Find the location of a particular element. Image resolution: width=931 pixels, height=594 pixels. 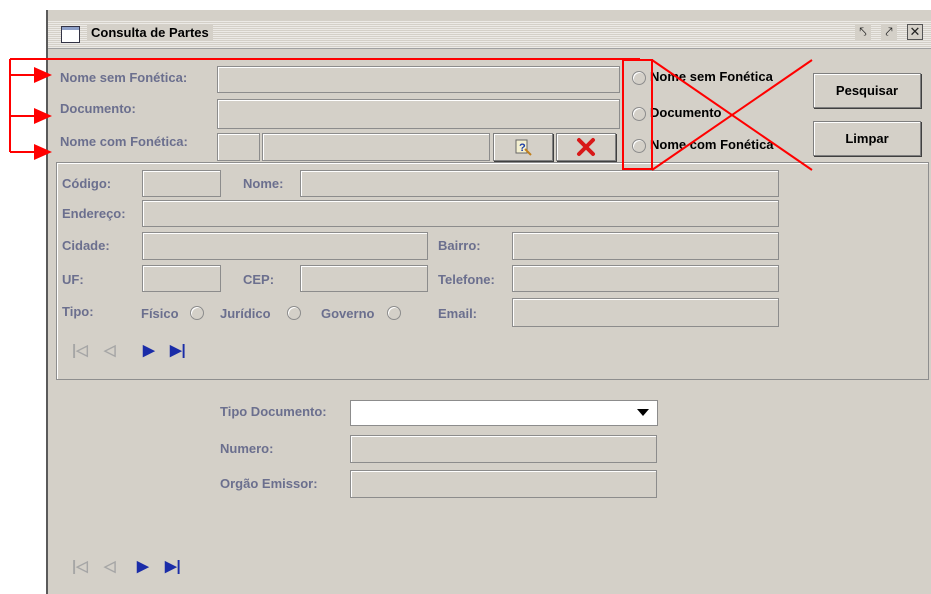

annotation-radio-box is located at coordinates (637, 114).